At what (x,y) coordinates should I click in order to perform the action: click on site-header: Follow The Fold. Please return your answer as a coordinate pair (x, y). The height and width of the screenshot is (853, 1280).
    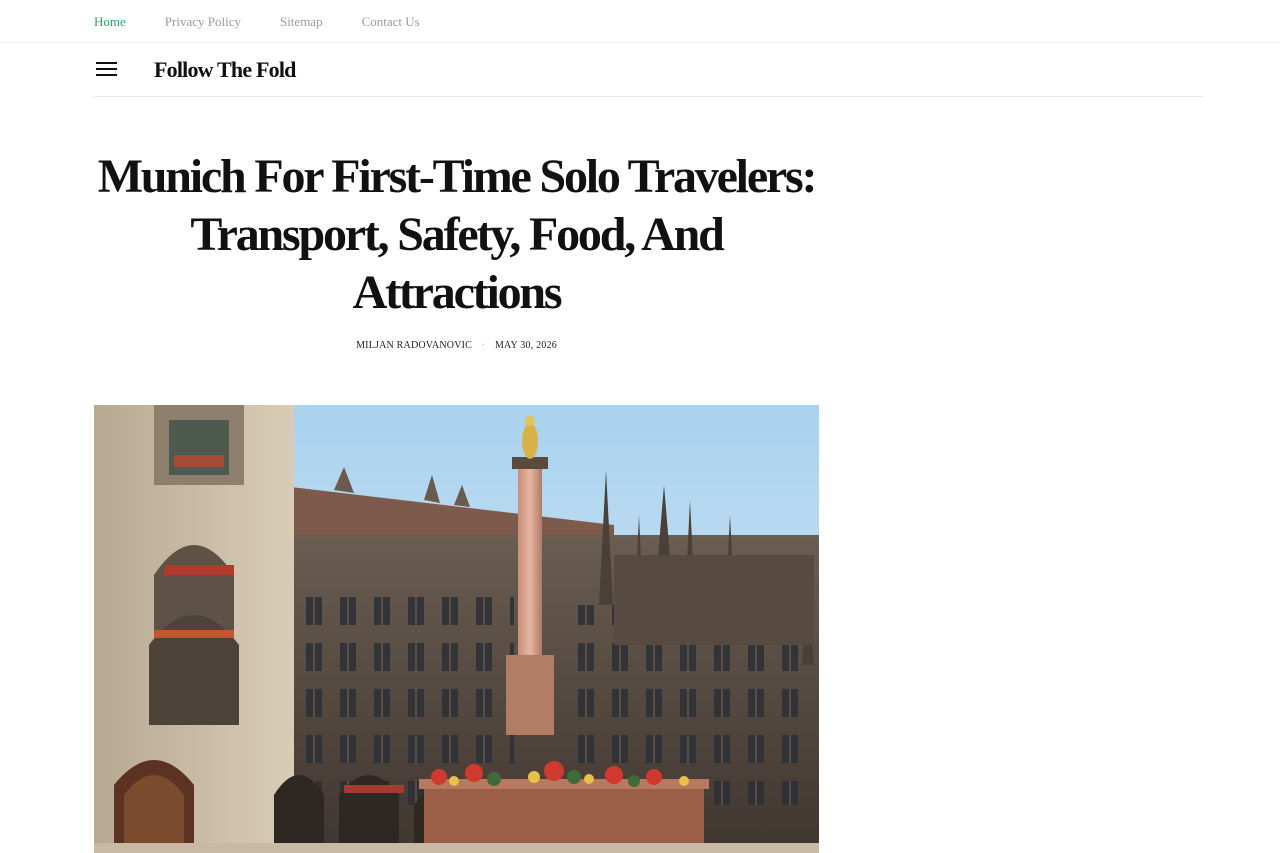
    Looking at the image, I should click on (648, 70).